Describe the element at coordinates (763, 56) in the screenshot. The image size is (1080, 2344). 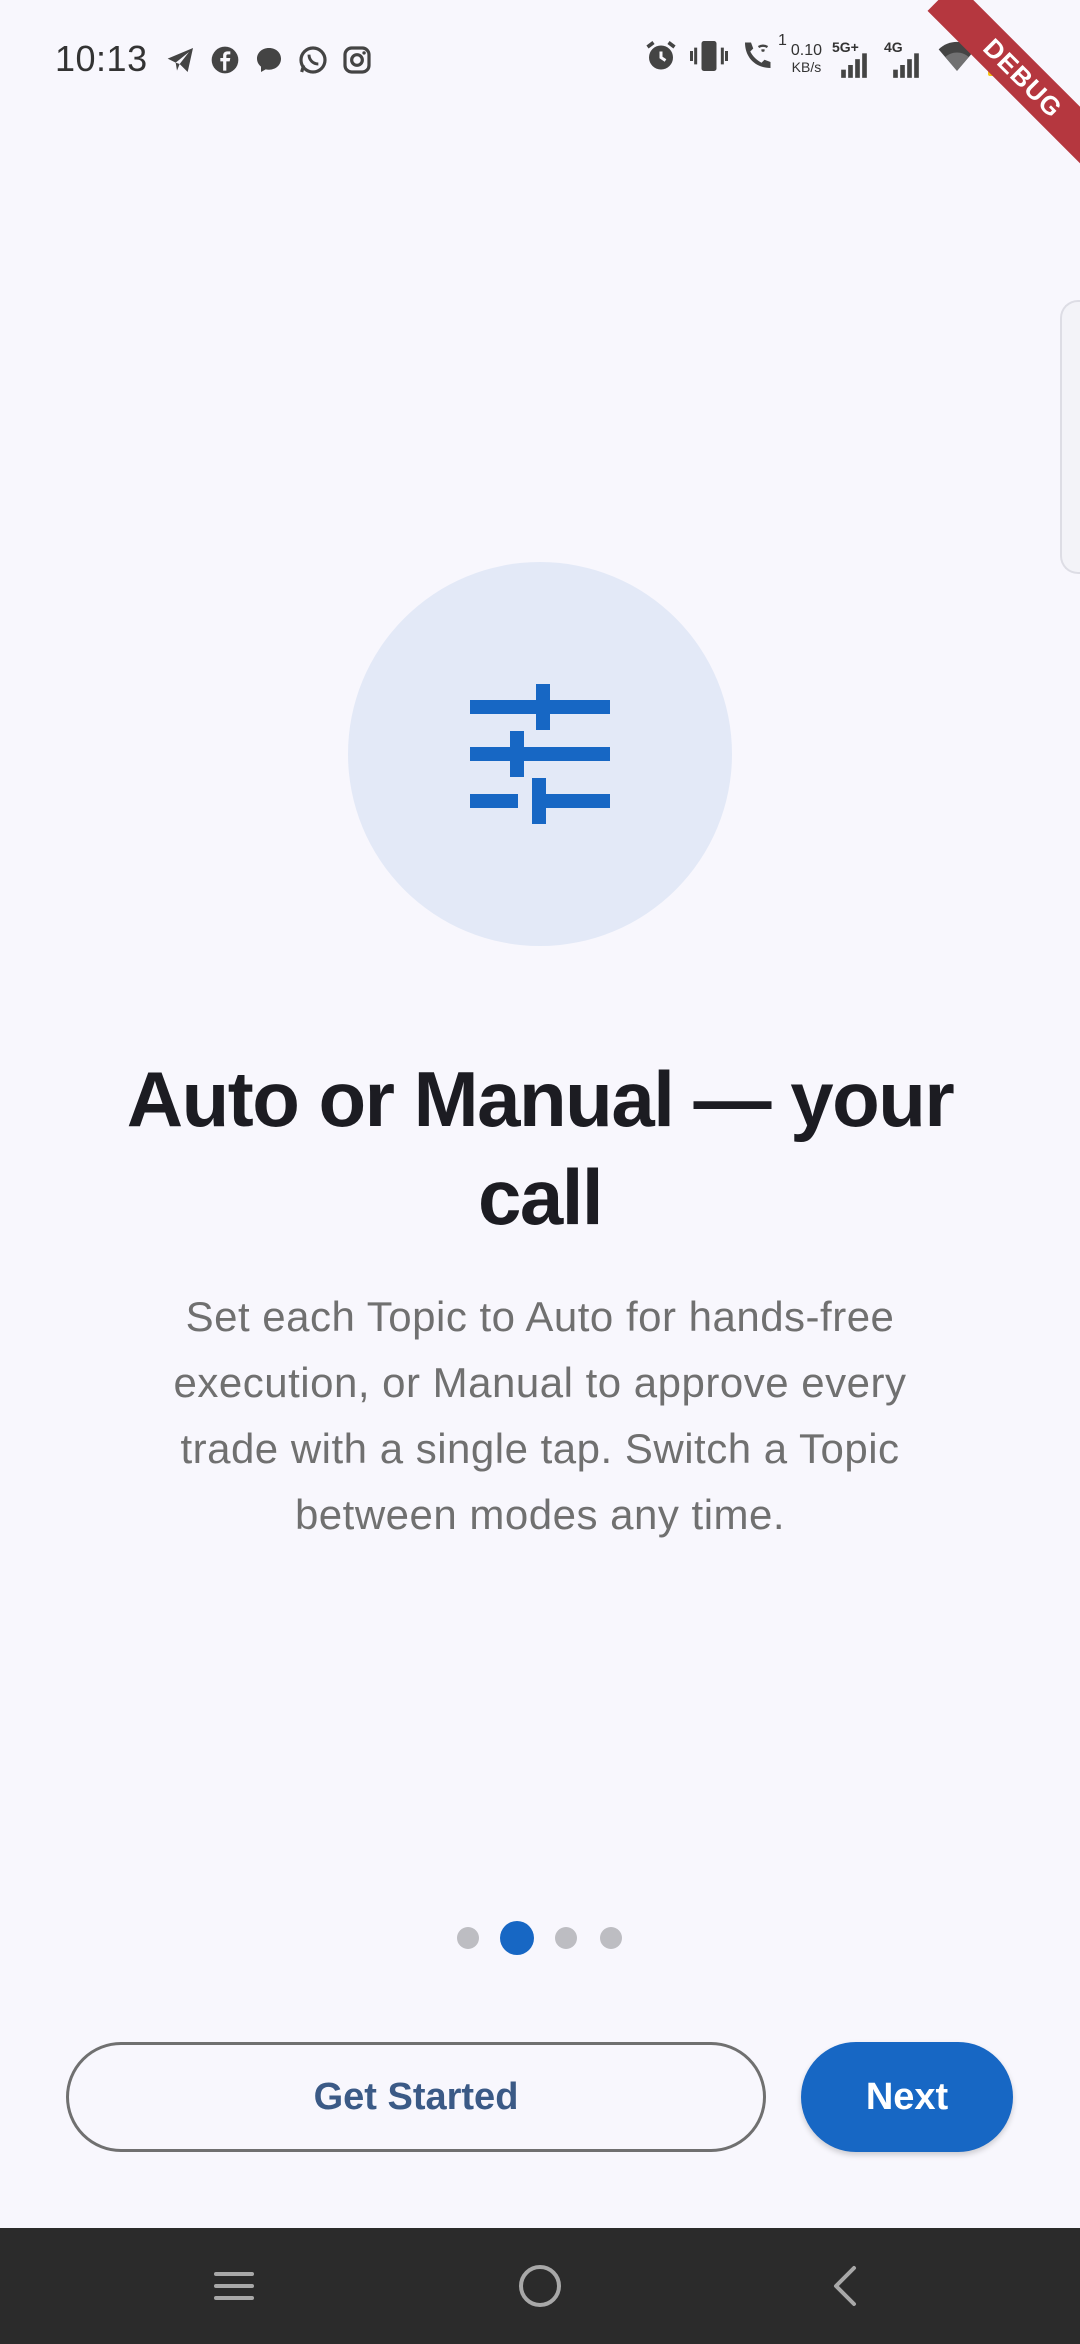
I see `wifi-calling-icon: 1` at that location.